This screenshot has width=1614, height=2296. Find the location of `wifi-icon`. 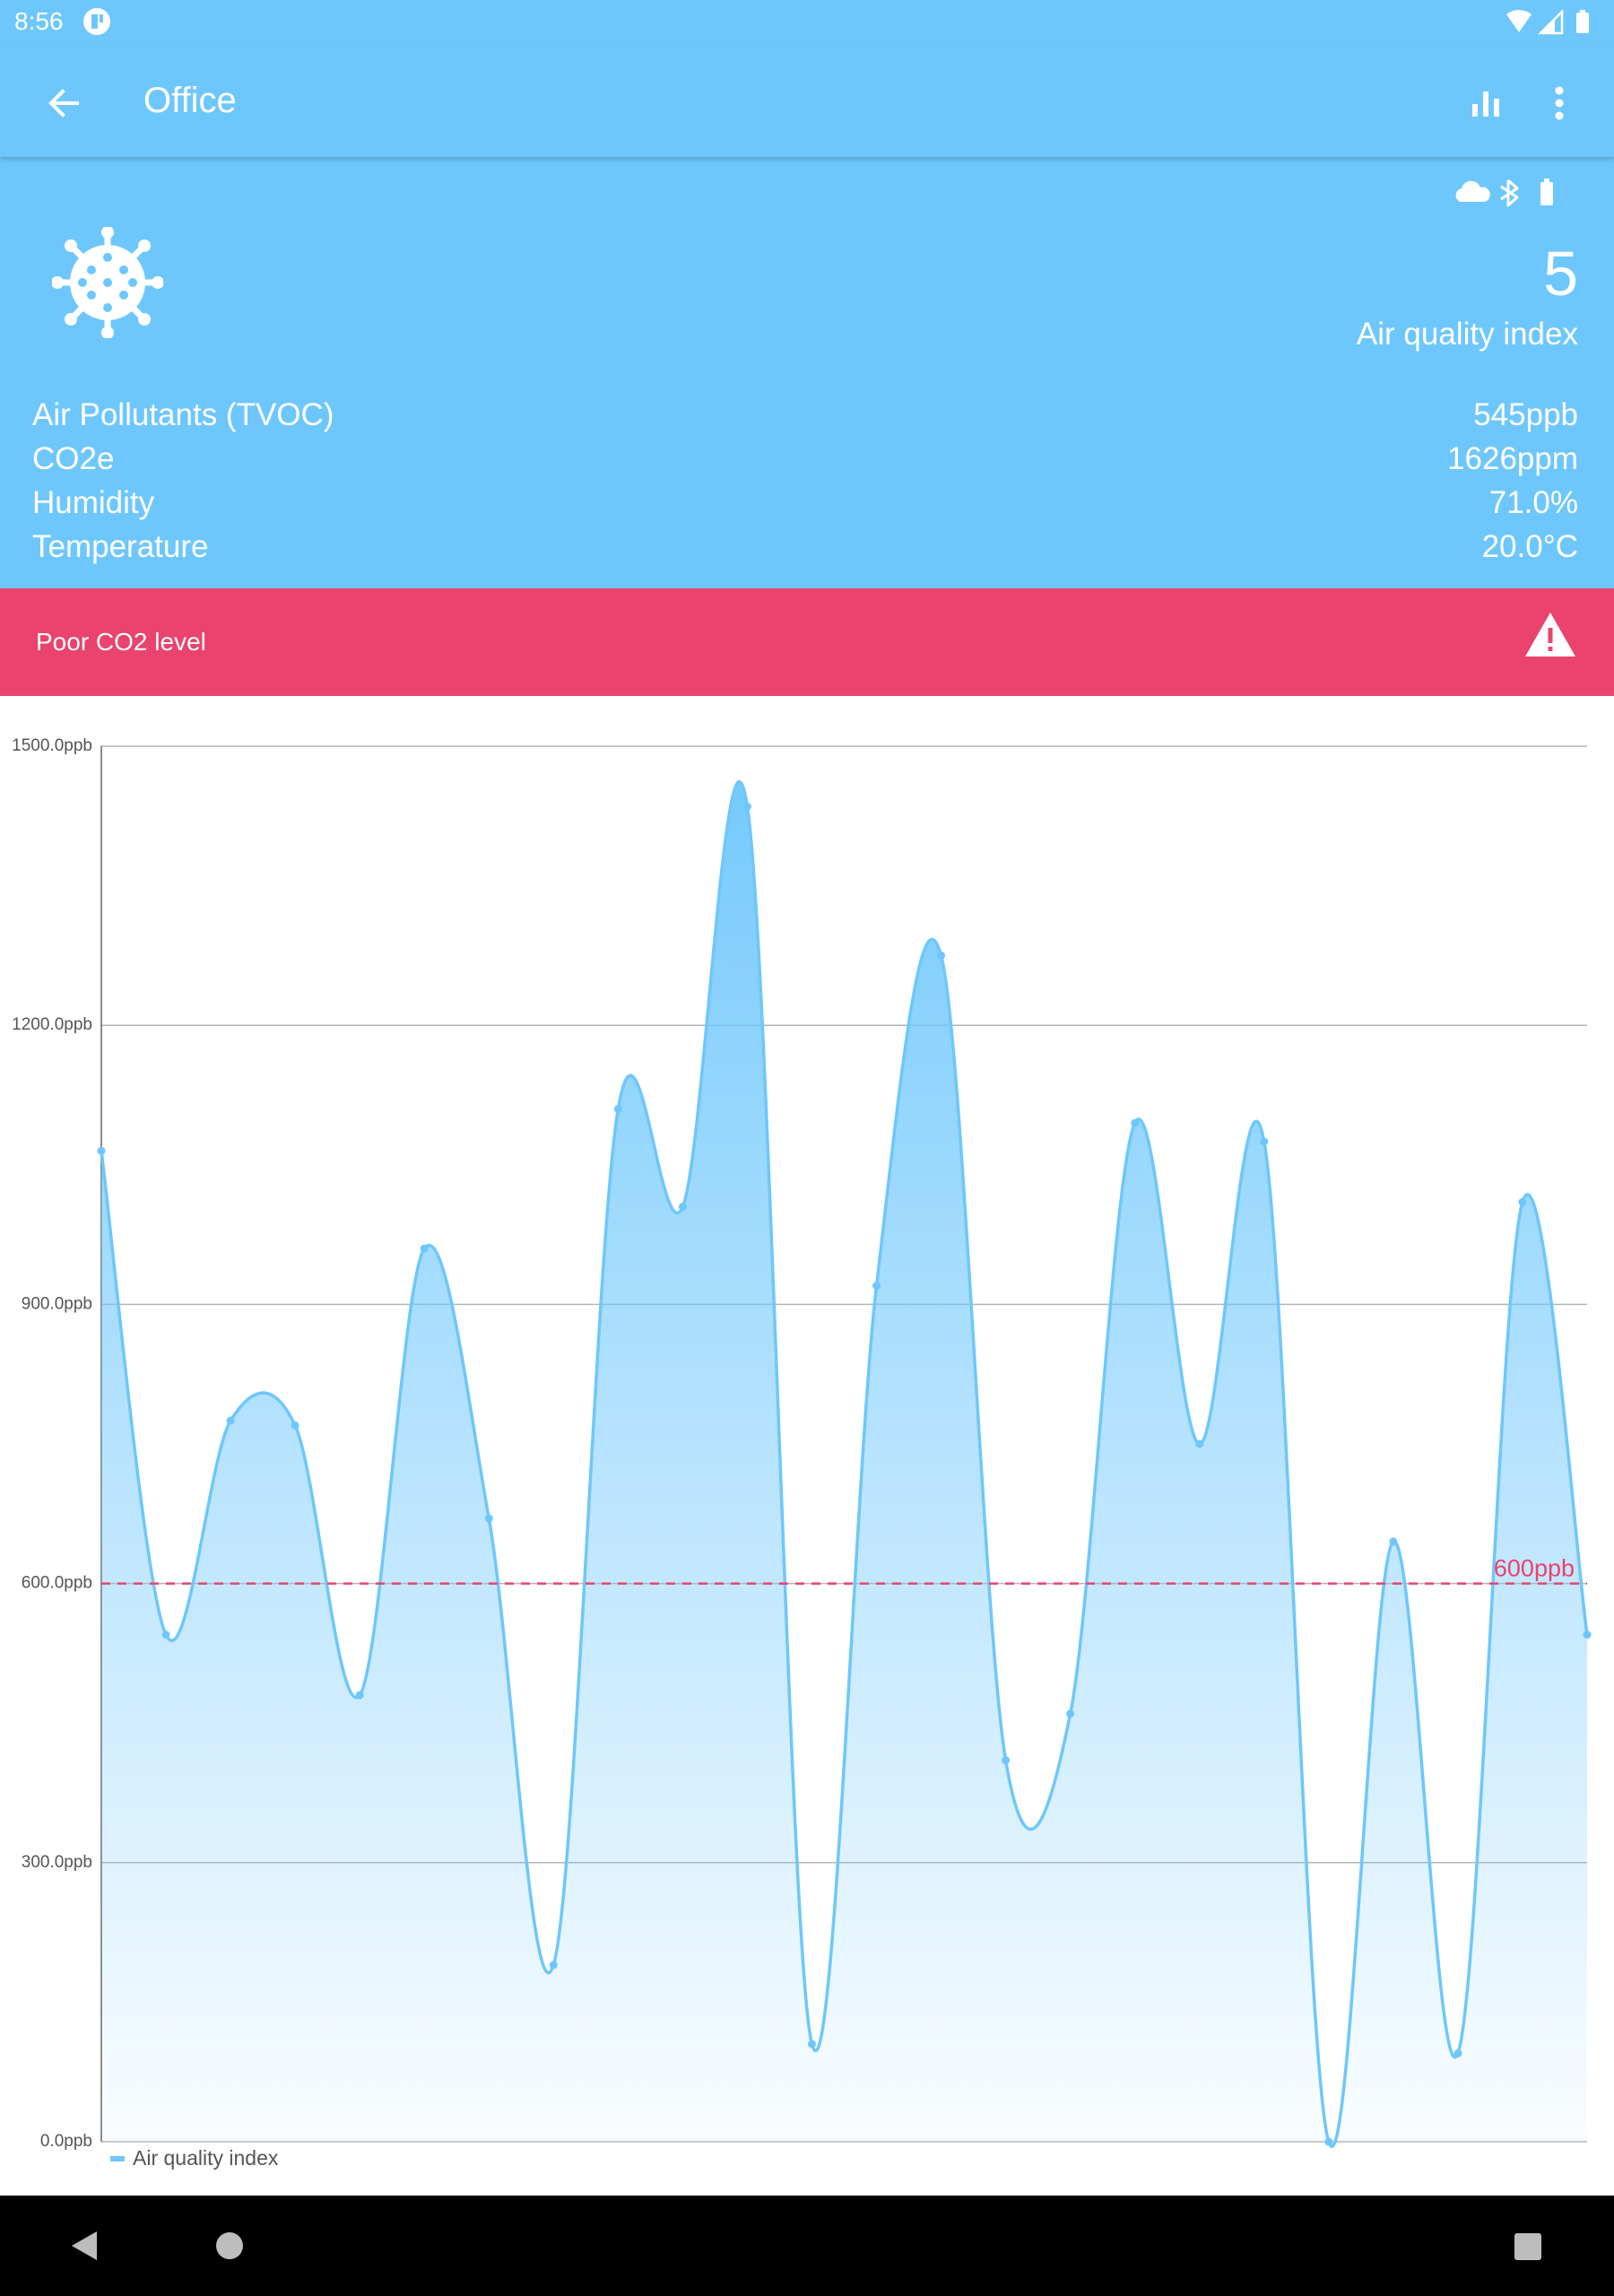

wifi-icon is located at coordinates (1519, 21).